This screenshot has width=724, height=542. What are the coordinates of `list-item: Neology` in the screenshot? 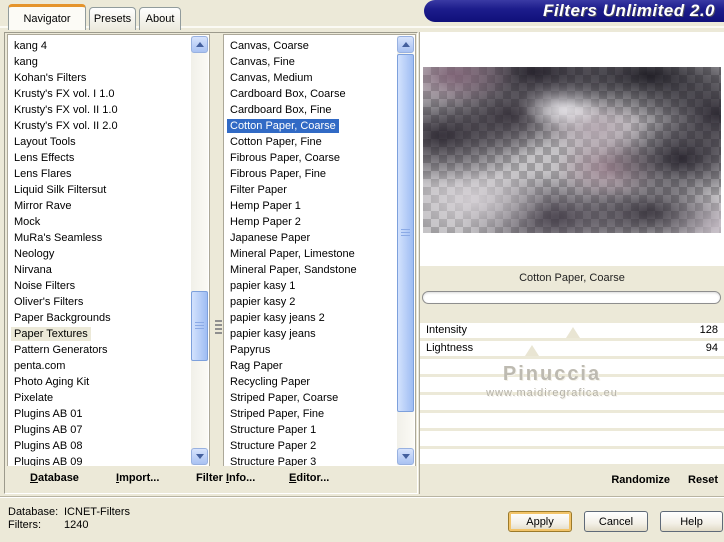 It's located at (101, 254).